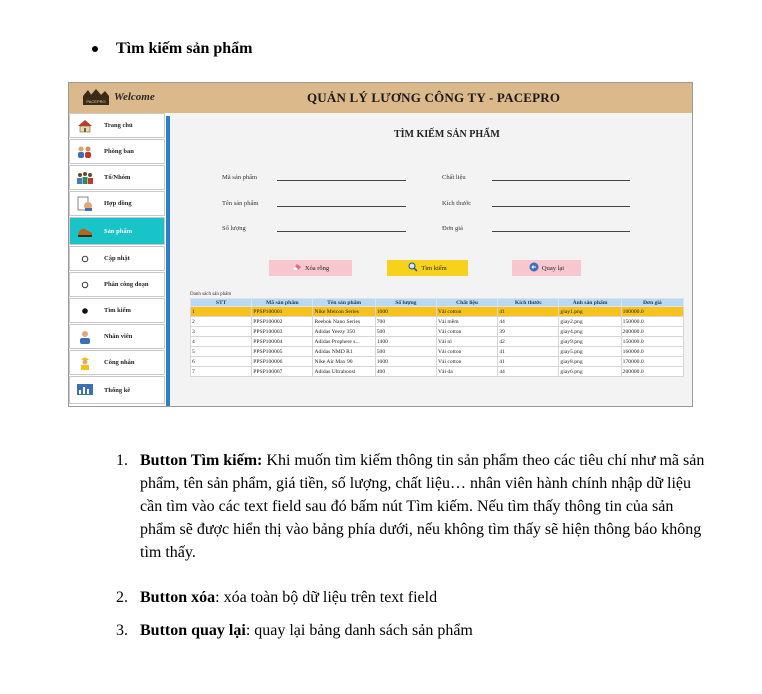  I want to click on sidebar-item-statistics: Thống kê, so click(117, 390).